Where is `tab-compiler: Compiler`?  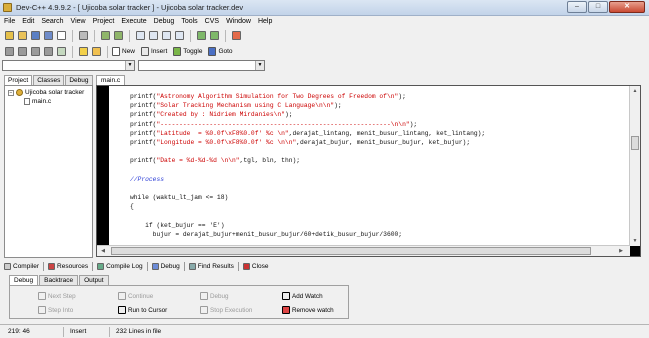
tab-compiler: Compiler is located at coordinates (21, 266).